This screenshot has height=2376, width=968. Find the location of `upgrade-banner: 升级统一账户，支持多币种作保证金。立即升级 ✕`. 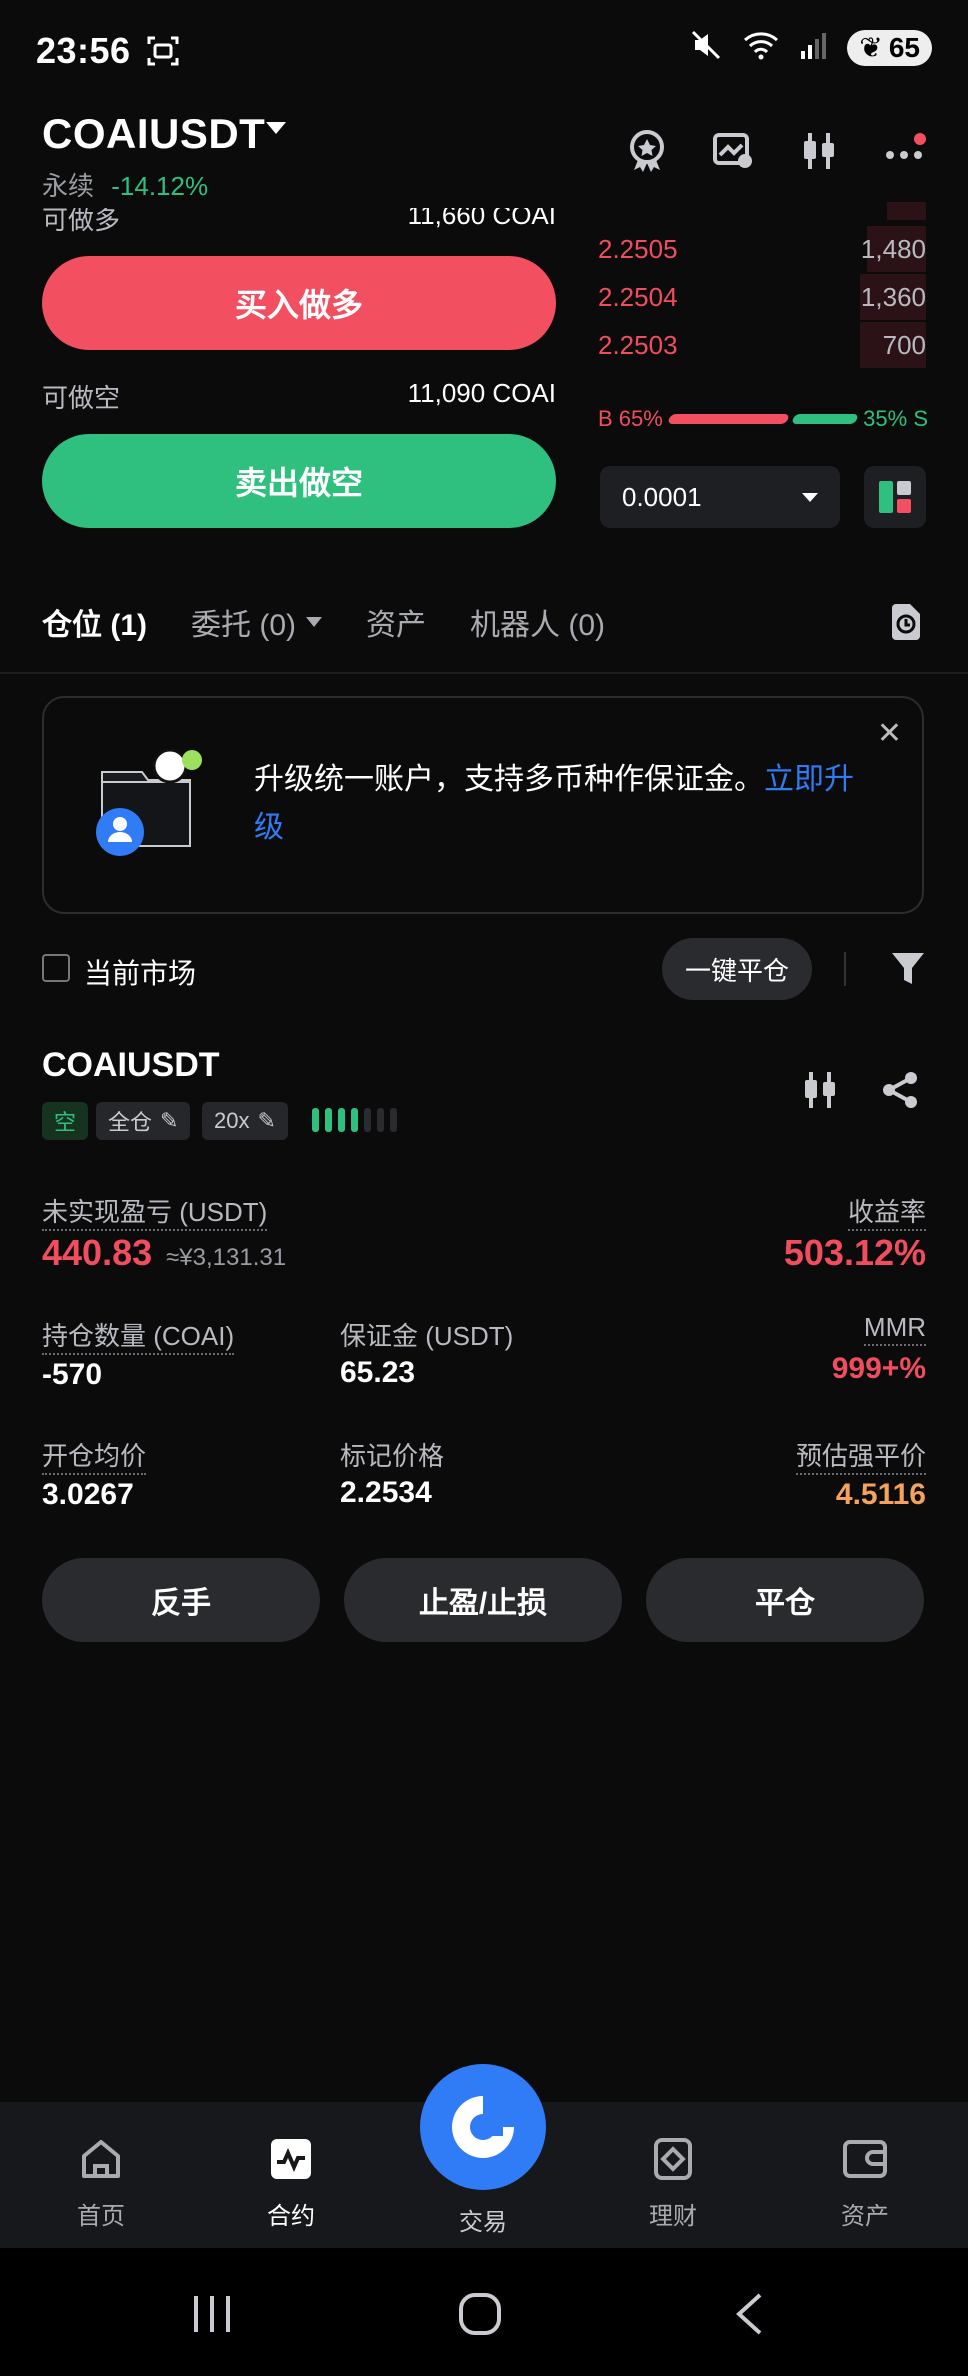

upgrade-banner: 升级统一账户，支持多币种作保证金。立即升级 ✕ is located at coordinates (483, 805).